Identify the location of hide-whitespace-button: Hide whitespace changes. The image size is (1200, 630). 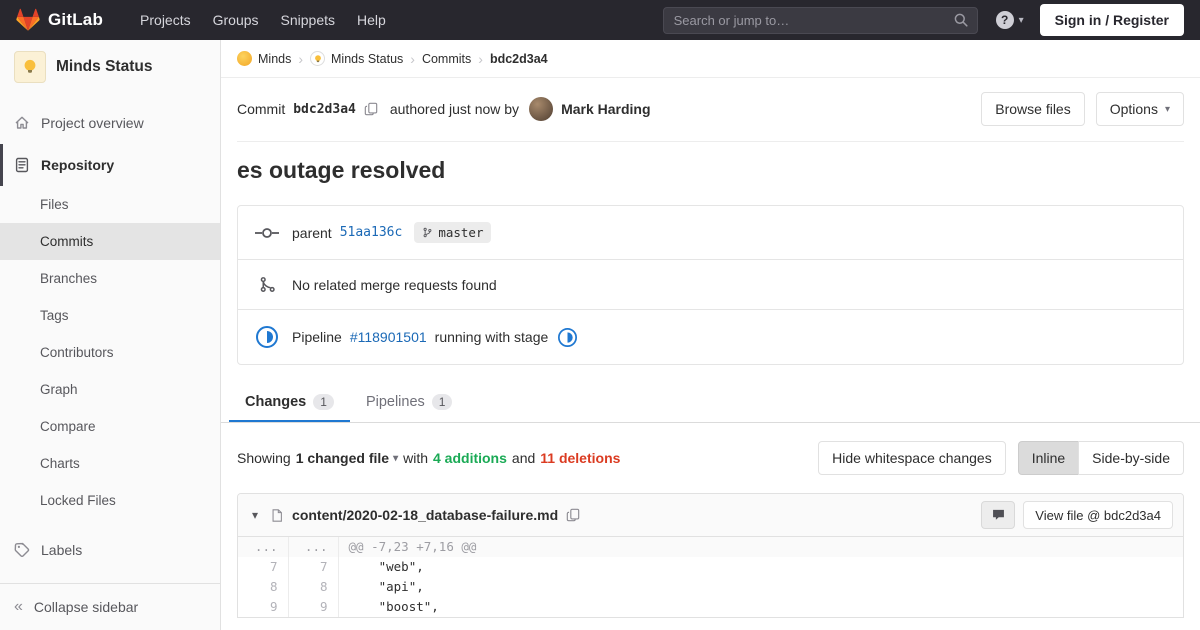
(912, 458).